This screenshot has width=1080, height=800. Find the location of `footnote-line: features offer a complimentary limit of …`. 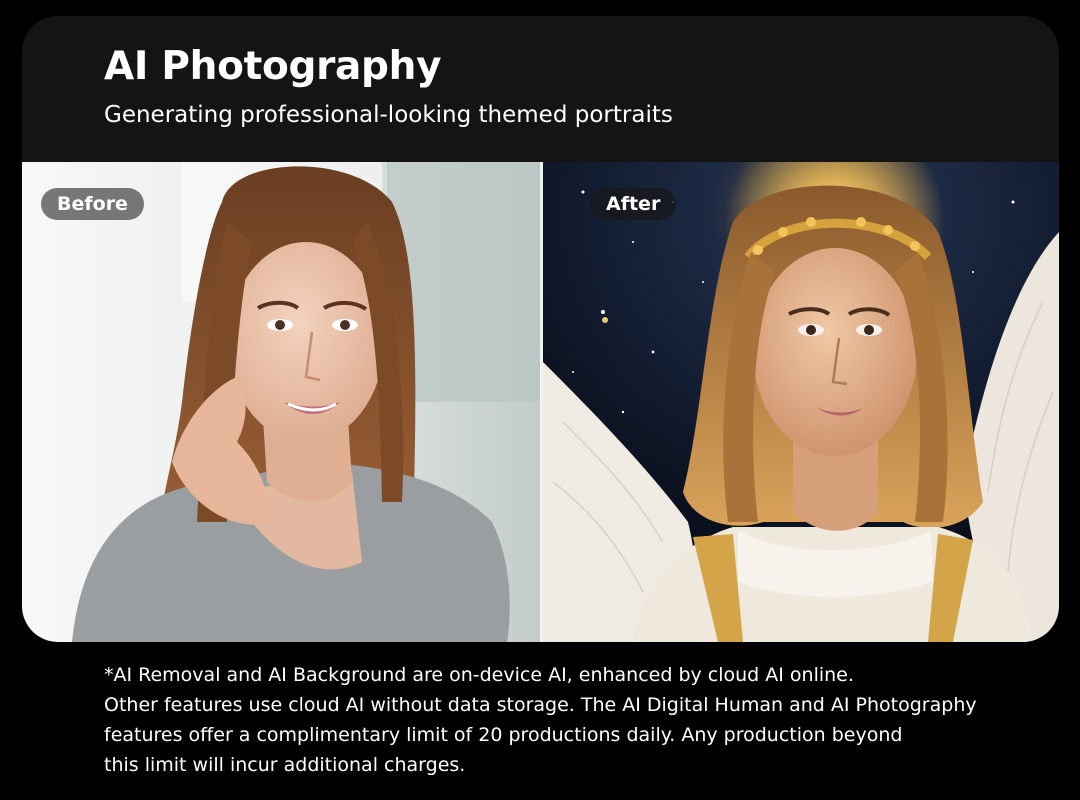

footnote-line: features offer a complimentary limit of … is located at coordinates (503, 735).